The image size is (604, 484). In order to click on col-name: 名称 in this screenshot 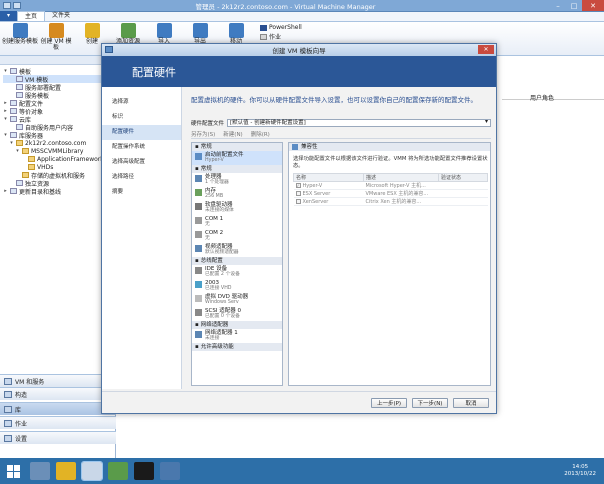, I will do `click(328, 177)`.